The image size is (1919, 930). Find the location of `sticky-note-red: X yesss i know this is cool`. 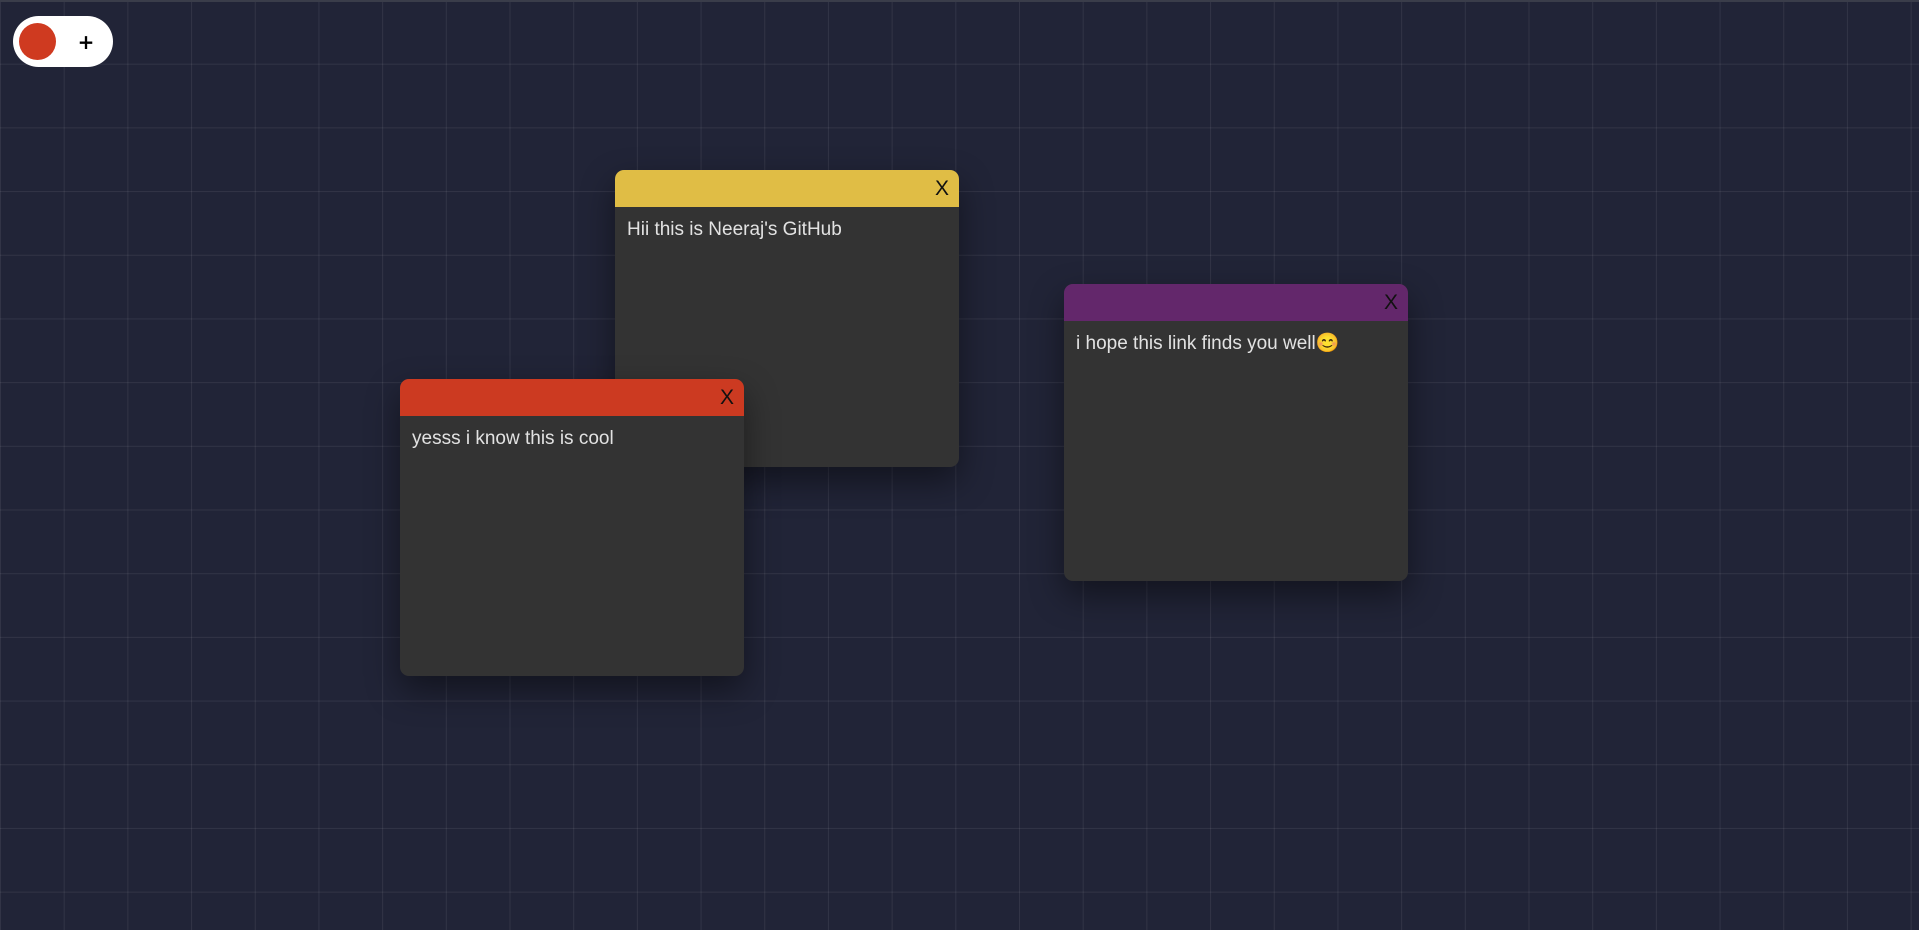

sticky-note-red: X yesss i know this is cool is located at coordinates (572, 527).